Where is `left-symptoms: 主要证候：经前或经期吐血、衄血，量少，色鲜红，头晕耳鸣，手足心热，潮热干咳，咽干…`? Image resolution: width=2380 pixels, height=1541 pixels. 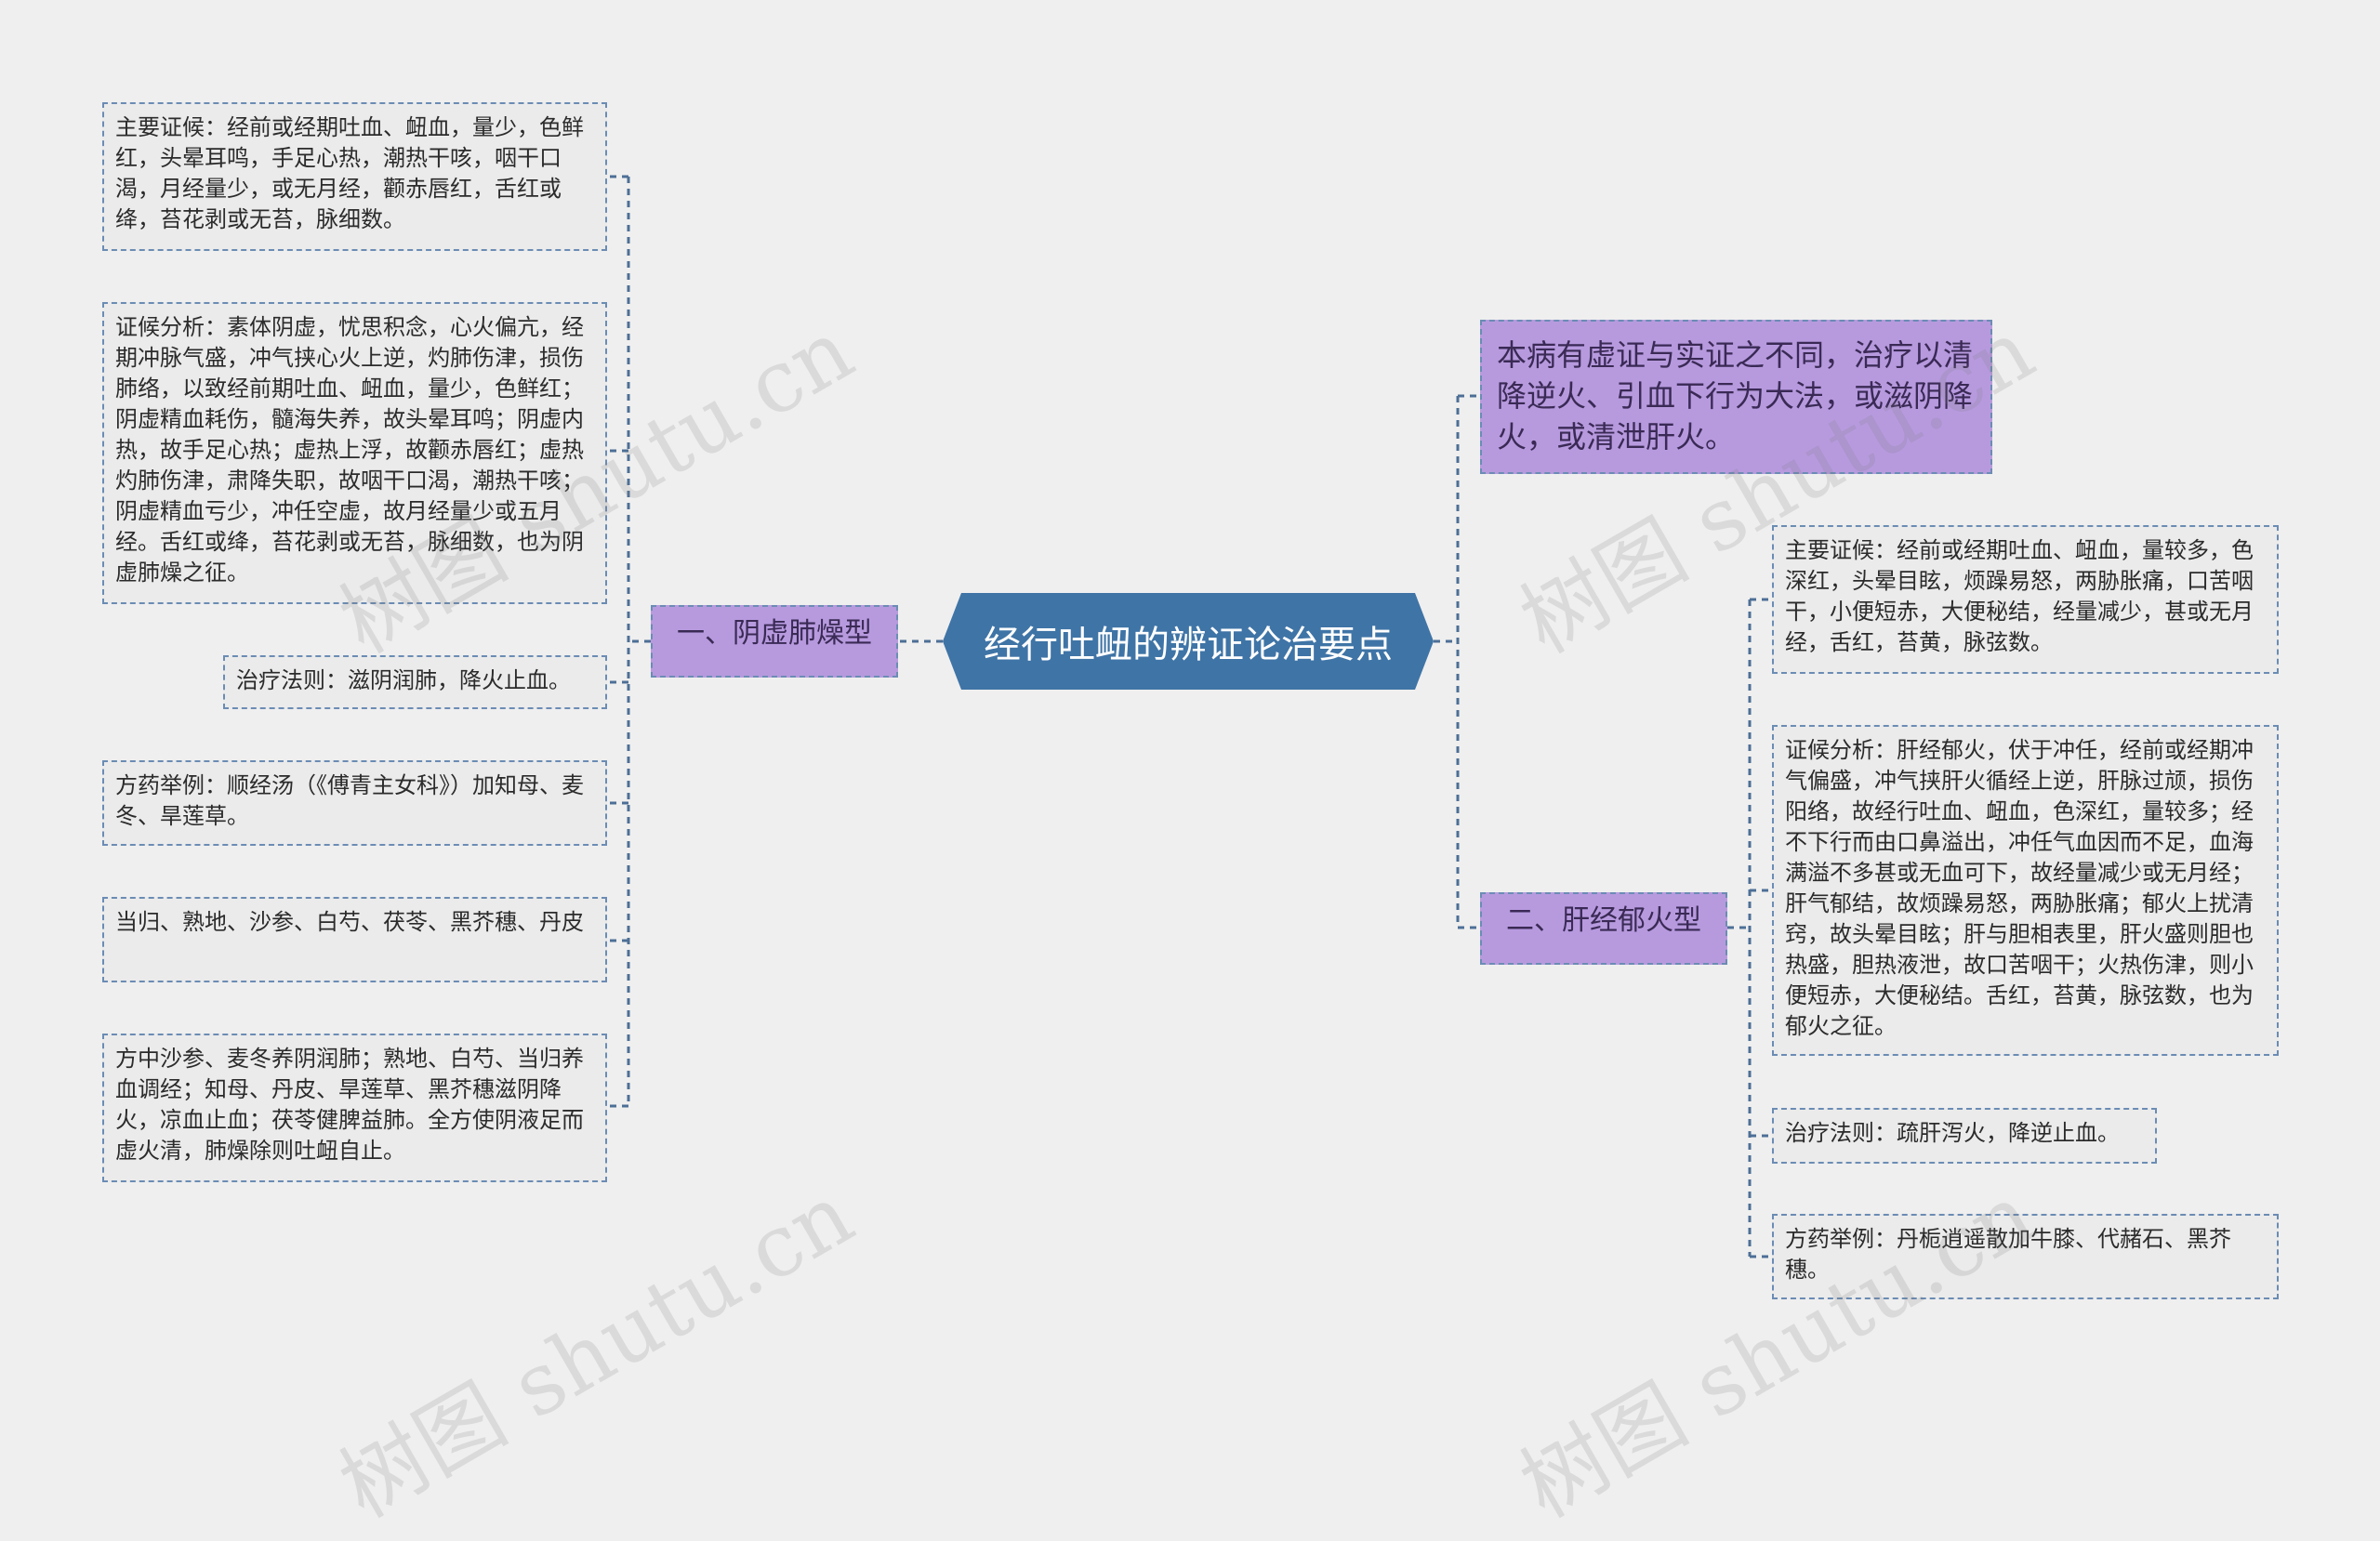 left-symptoms: 主要证候：经前或经期吐血、衄血，量少，色鲜红，头晕耳鸣，手足心热，潮热干咳，咽干… is located at coordinates (354, 176).